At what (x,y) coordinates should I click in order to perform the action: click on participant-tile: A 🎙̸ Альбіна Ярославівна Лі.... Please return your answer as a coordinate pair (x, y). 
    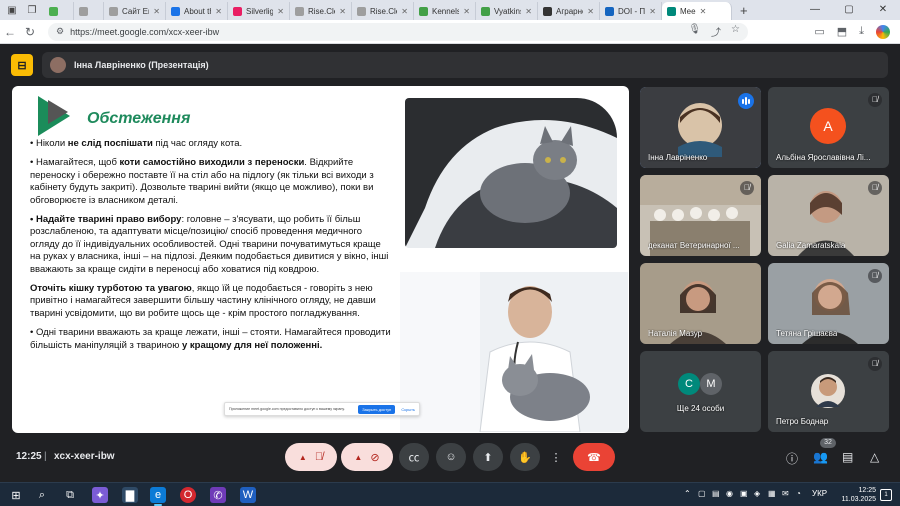
    Looking at the image, I should click on (828, 127).